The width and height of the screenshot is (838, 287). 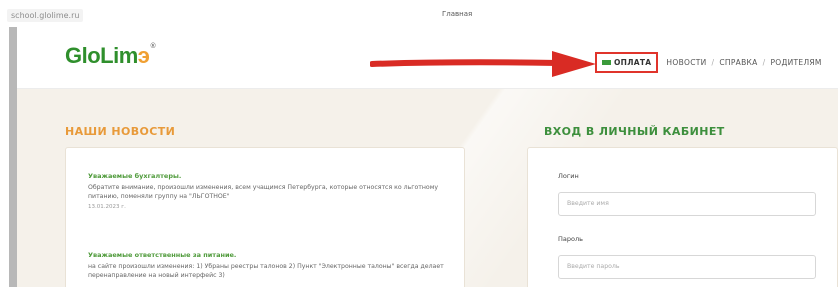 I want to click on glolime-logo: GloLimэ®, so click(x=110, y=56).